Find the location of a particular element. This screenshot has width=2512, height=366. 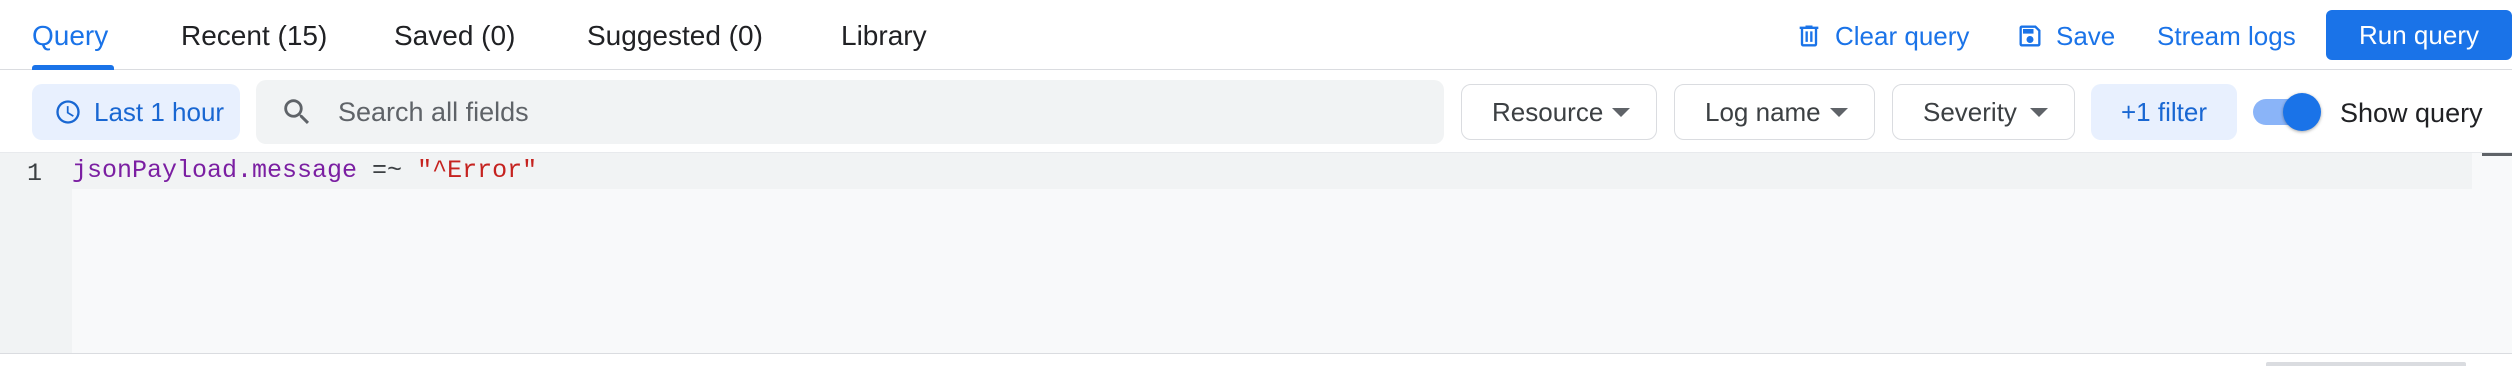

query-operator-token: =~ is located at coordinates (387, 170).